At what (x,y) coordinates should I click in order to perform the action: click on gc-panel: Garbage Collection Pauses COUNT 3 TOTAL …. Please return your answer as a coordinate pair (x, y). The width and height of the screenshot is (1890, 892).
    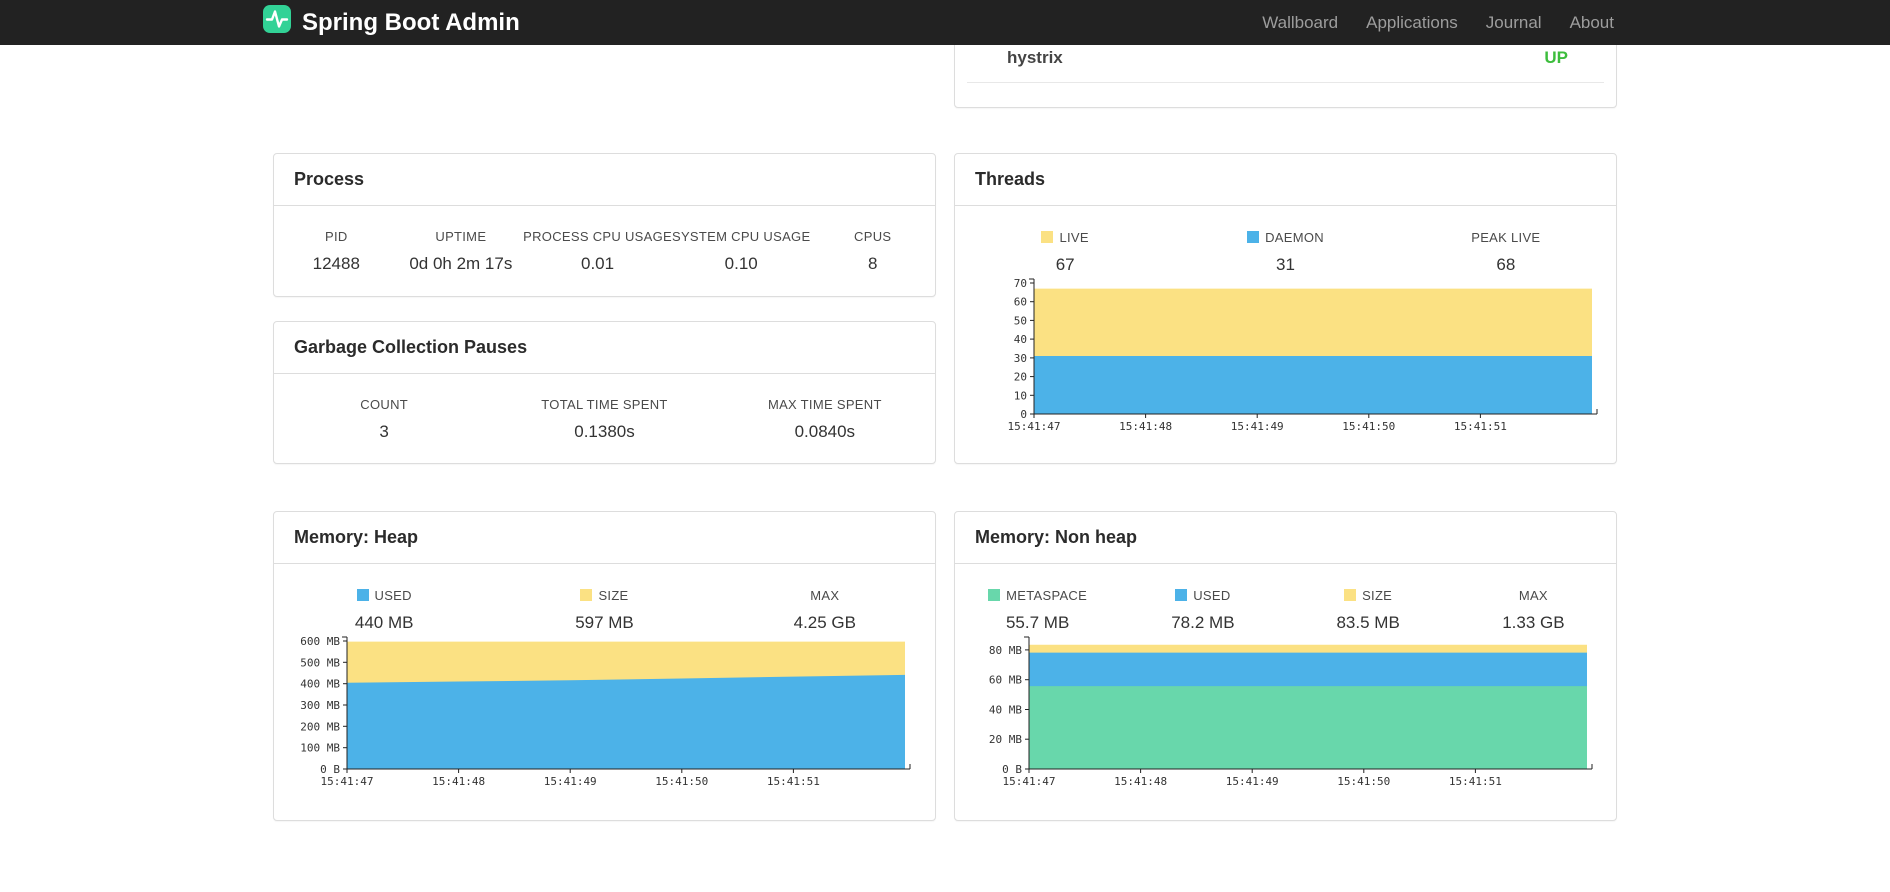
    Looking at the image, I should click on (604, 392).